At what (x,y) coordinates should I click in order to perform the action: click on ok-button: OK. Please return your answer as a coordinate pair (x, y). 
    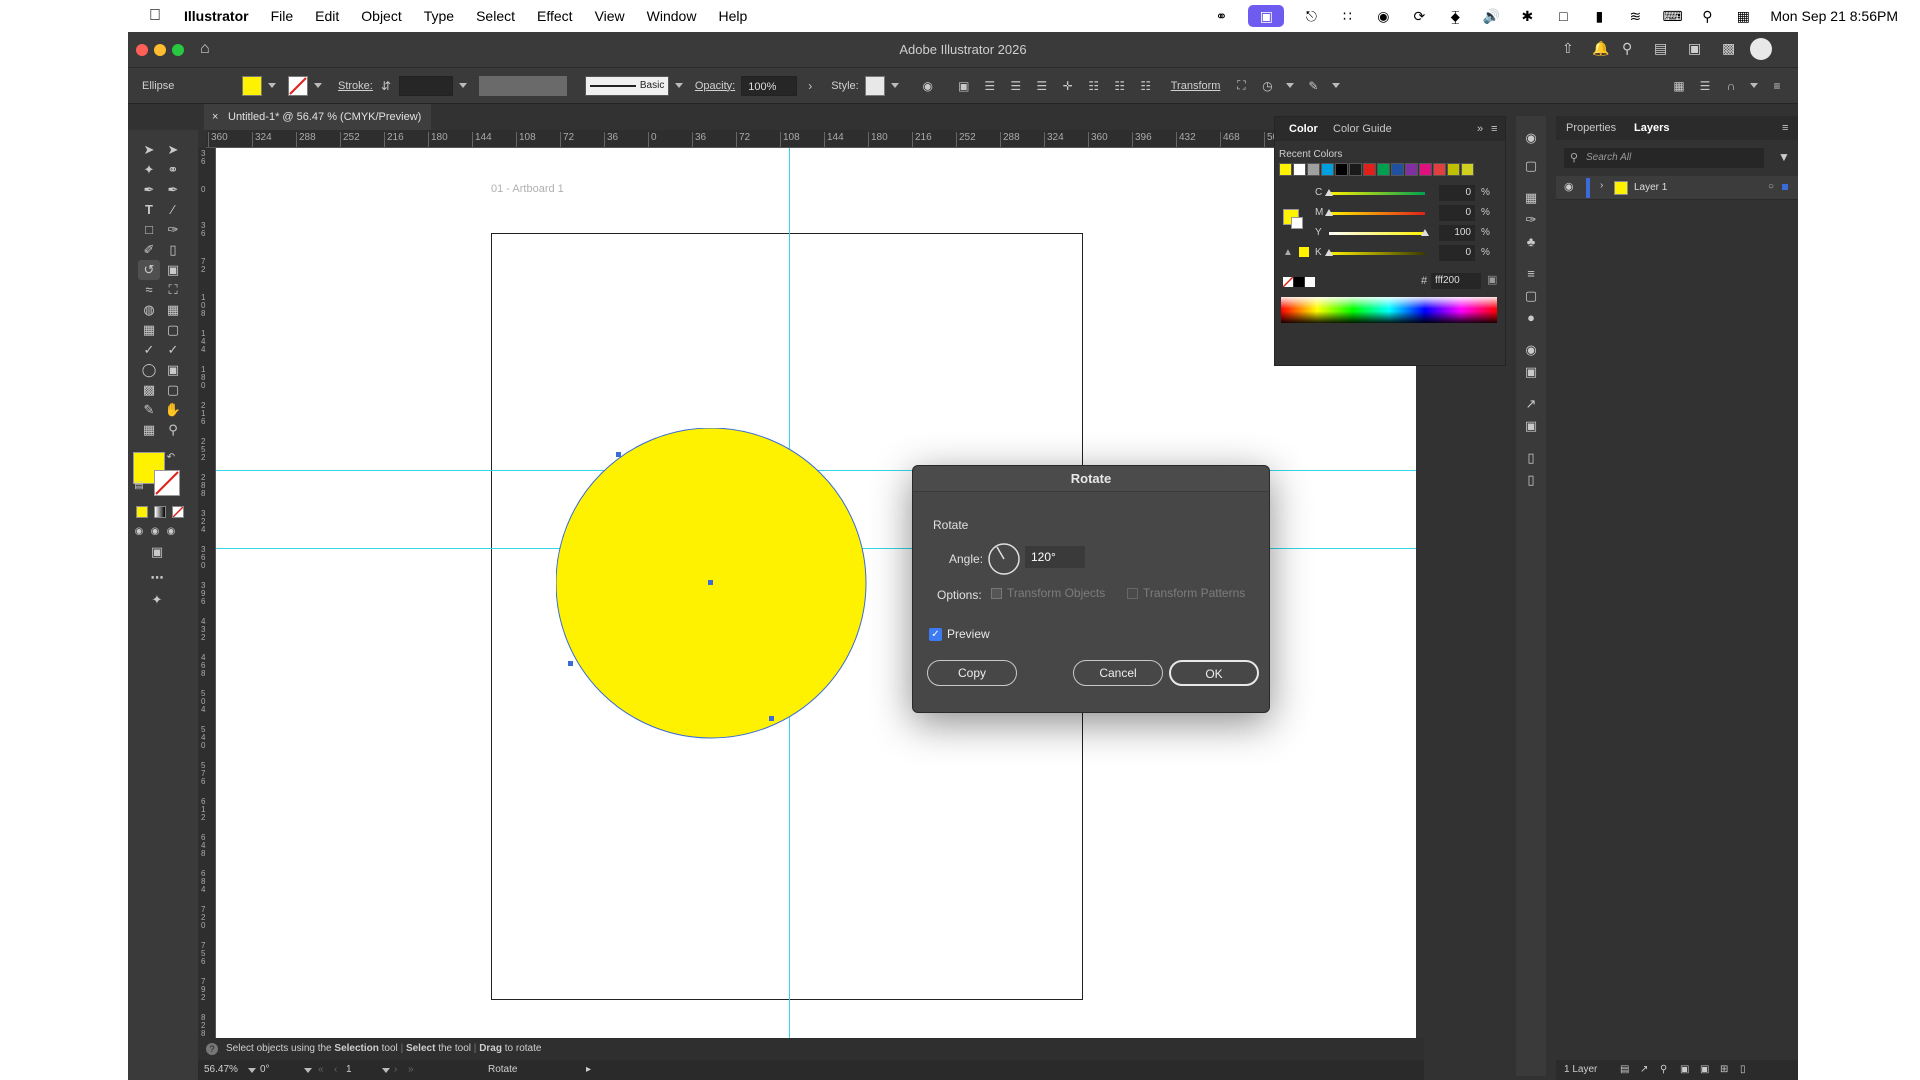
    Looking at the image, I should click on (1214, 673).